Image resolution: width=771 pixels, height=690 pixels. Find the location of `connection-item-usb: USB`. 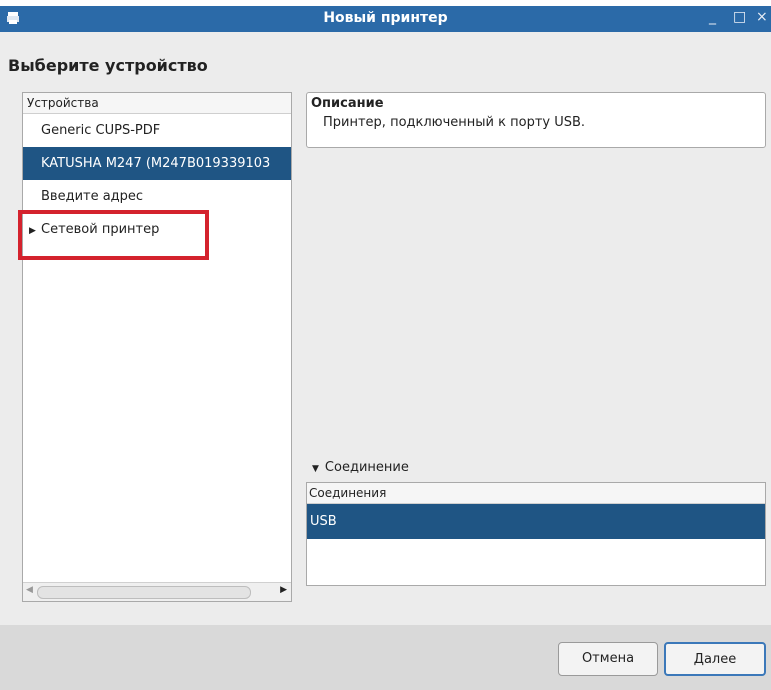

connection-item-usb: USB is located at coordinates (536, 521).